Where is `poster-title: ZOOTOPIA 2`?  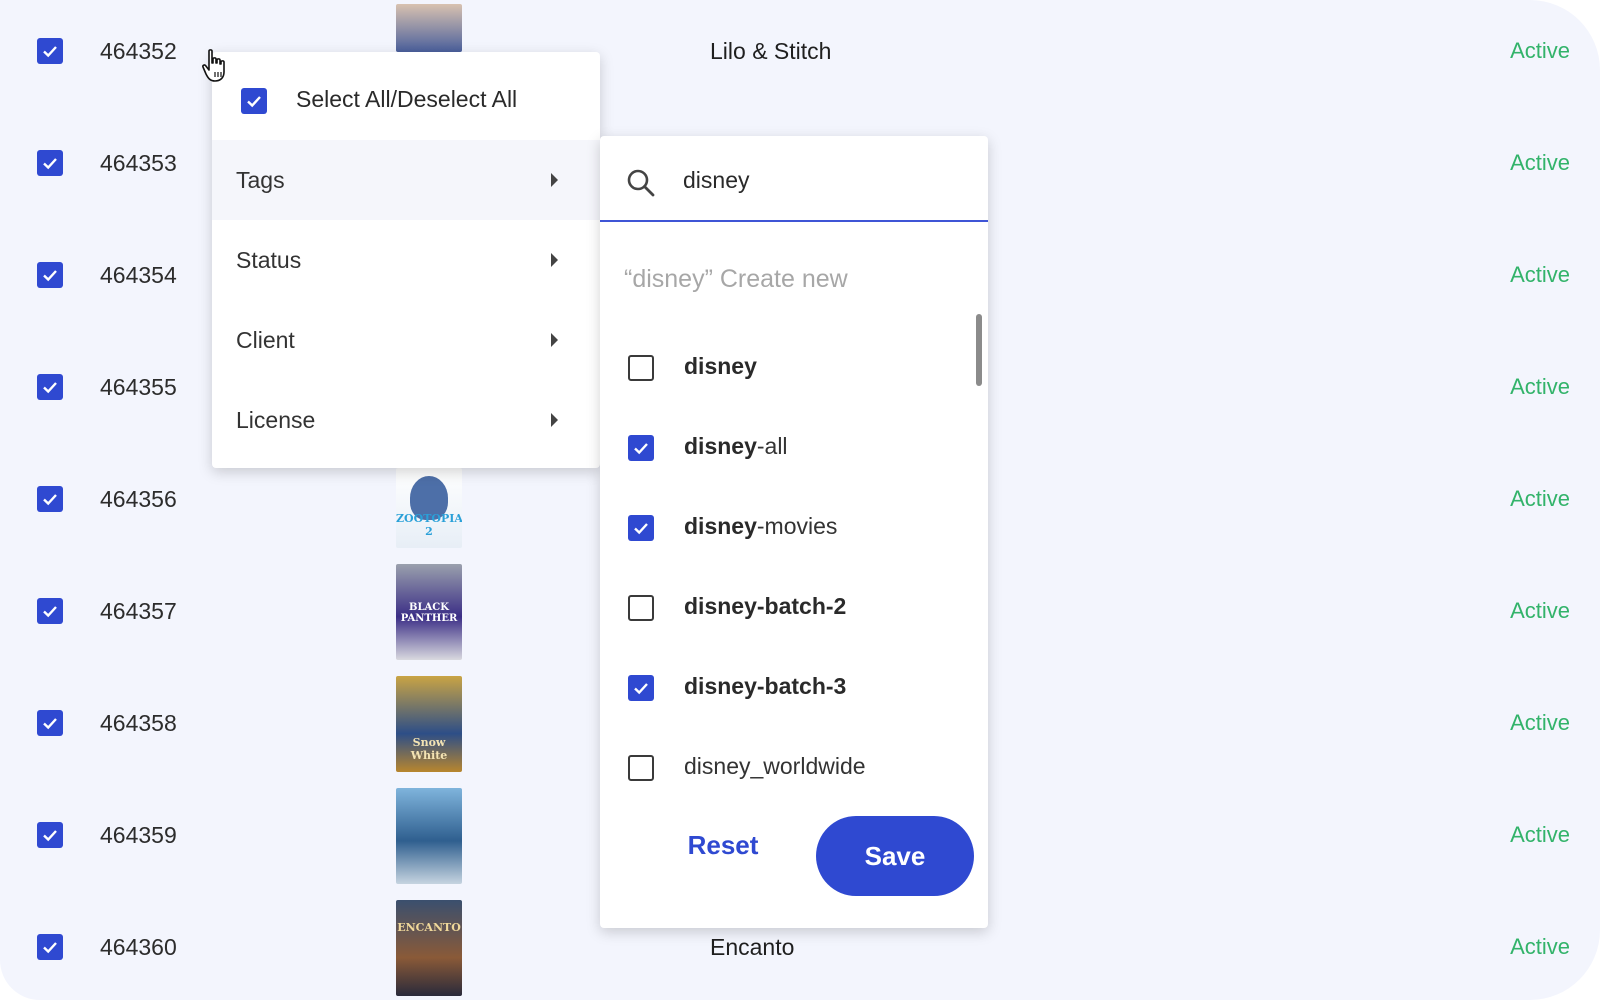
poster-title: ZOOTOPIA 2 is located at coordinates (429, 525).